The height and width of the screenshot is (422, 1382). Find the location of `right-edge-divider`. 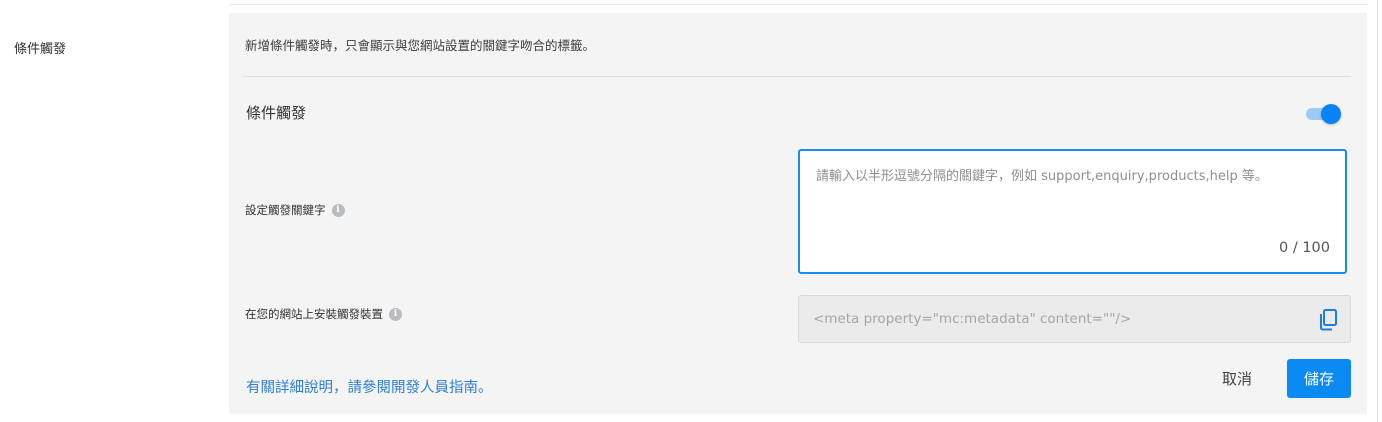

right-edge-divider is located at coordinates (1377, 211).